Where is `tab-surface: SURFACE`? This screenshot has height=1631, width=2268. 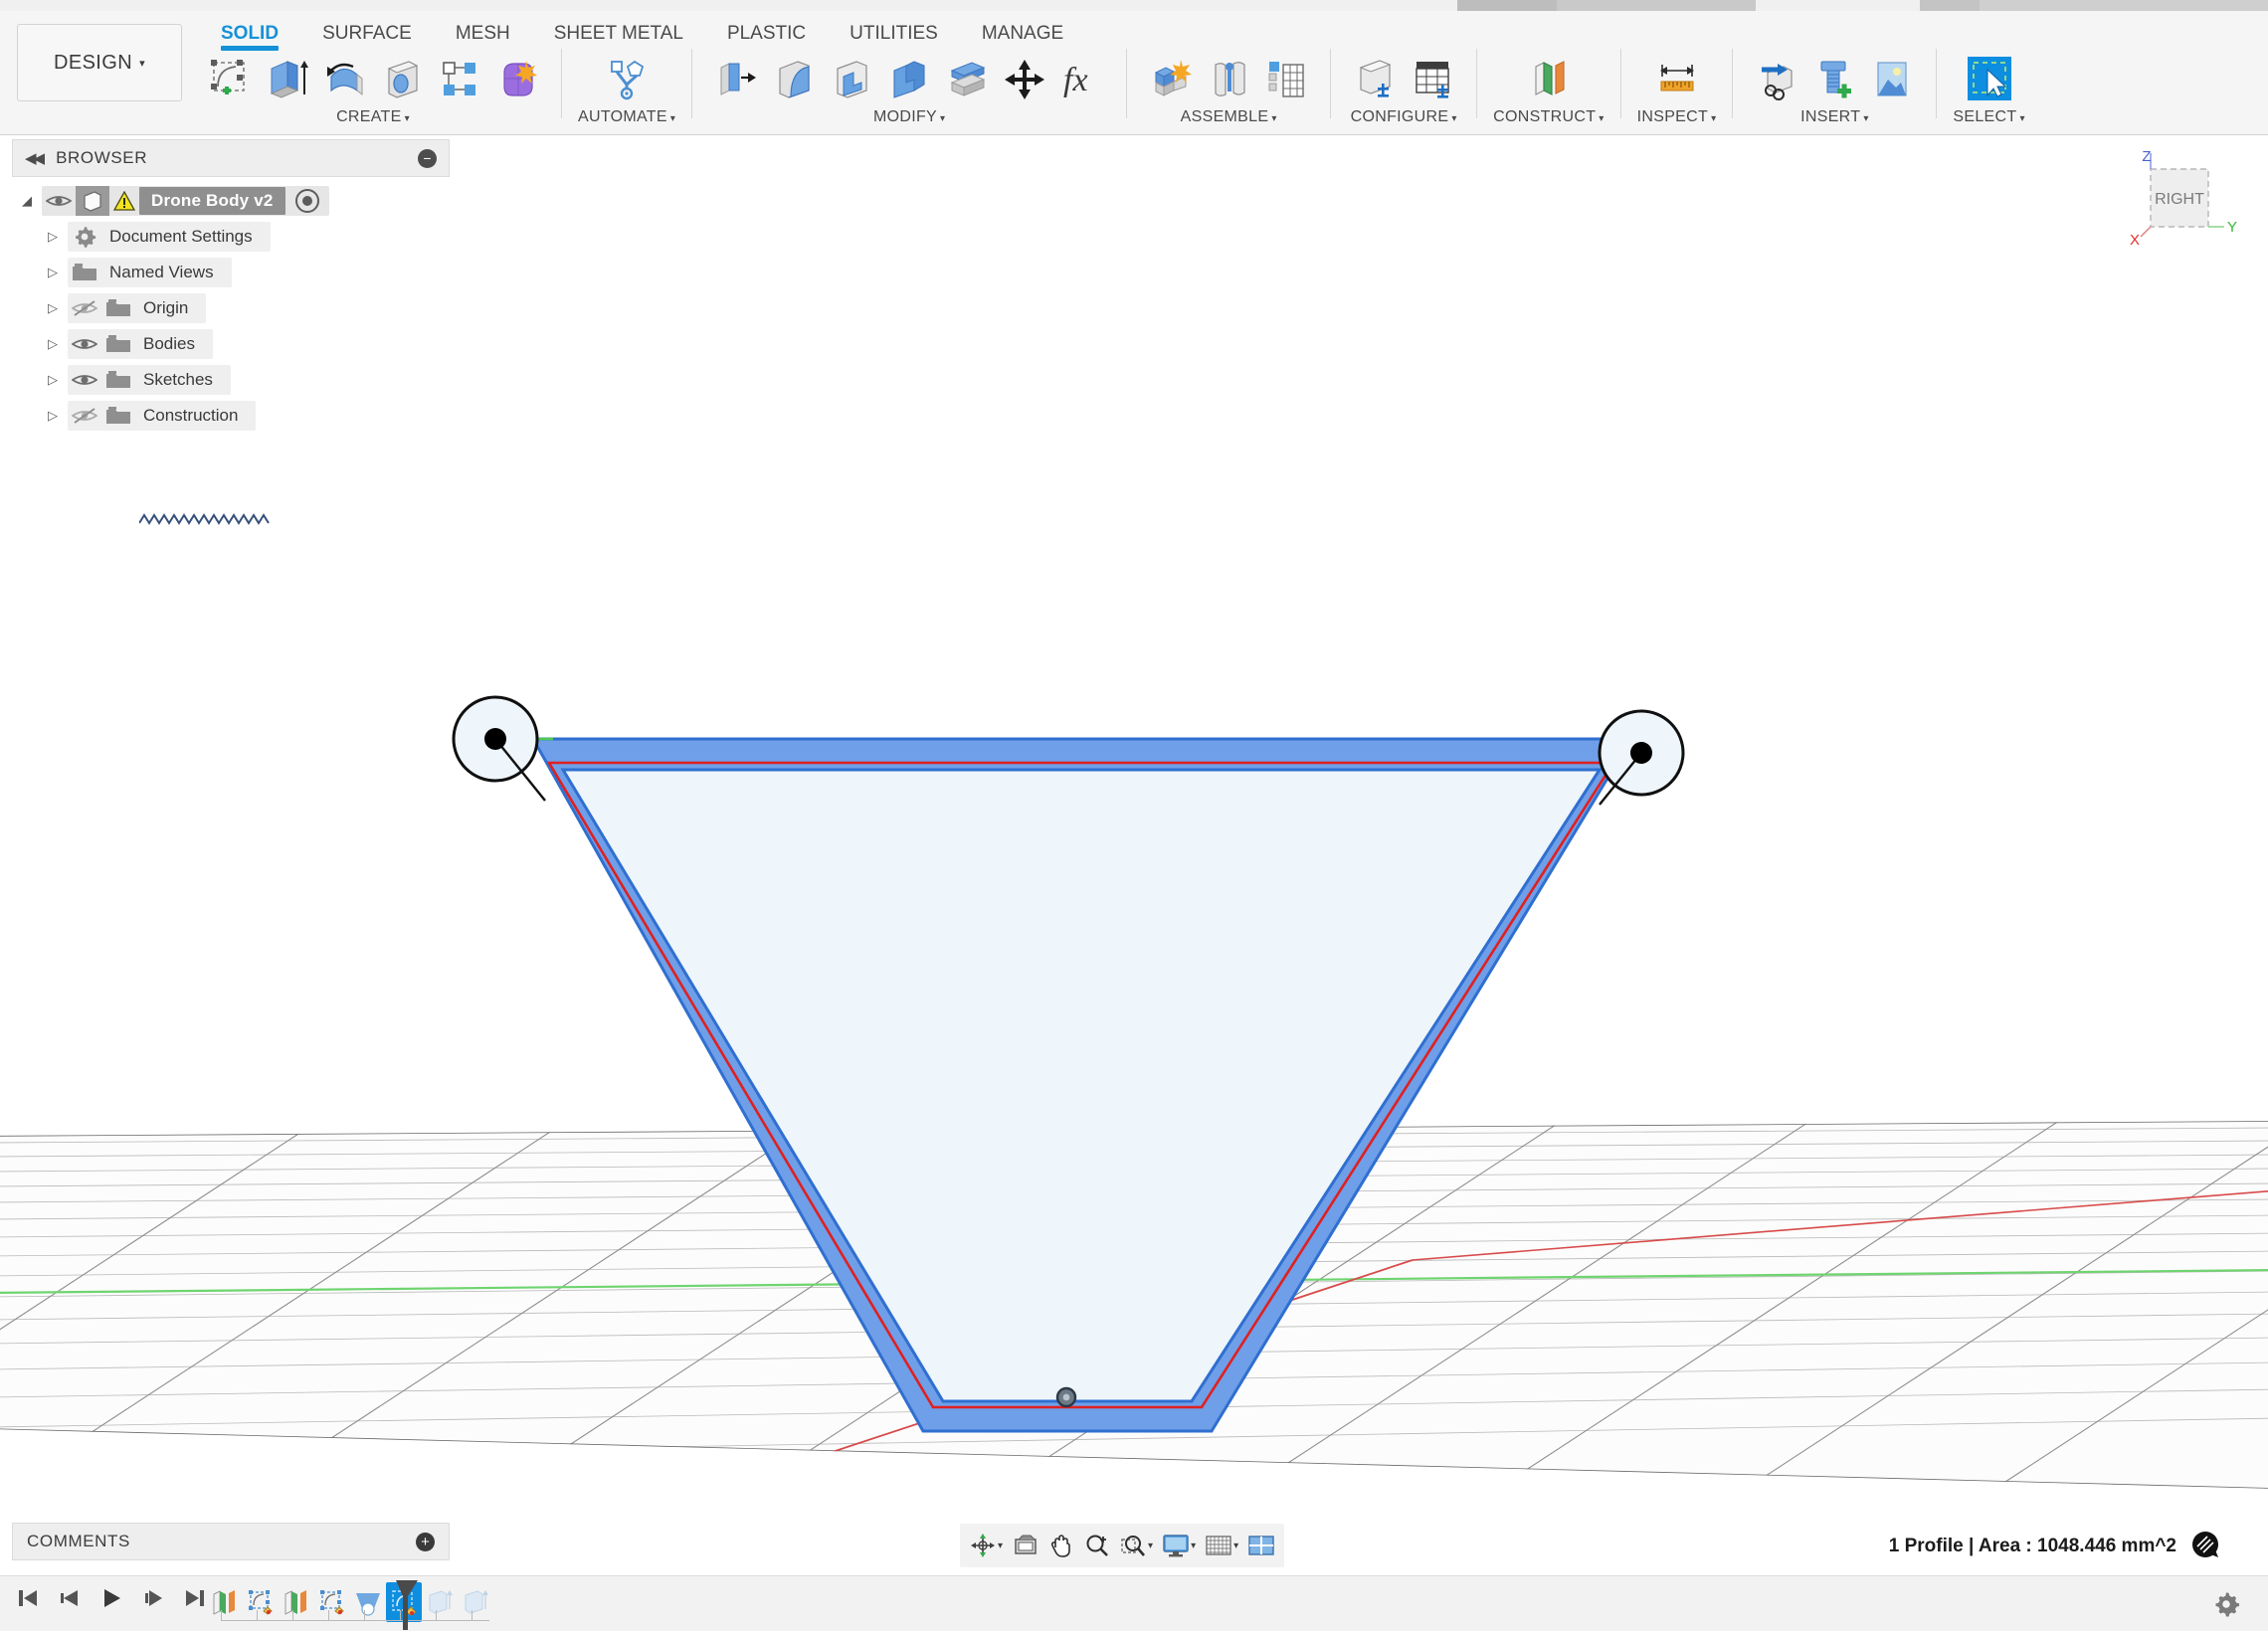
tab-surface: SURFACE is located at coordinates (367, 34).